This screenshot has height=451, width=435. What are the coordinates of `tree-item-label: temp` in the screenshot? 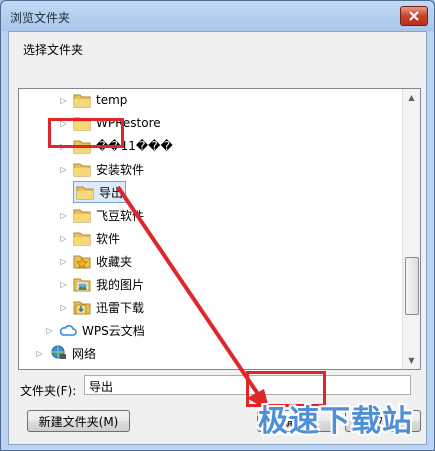 It's located at (112, 100).